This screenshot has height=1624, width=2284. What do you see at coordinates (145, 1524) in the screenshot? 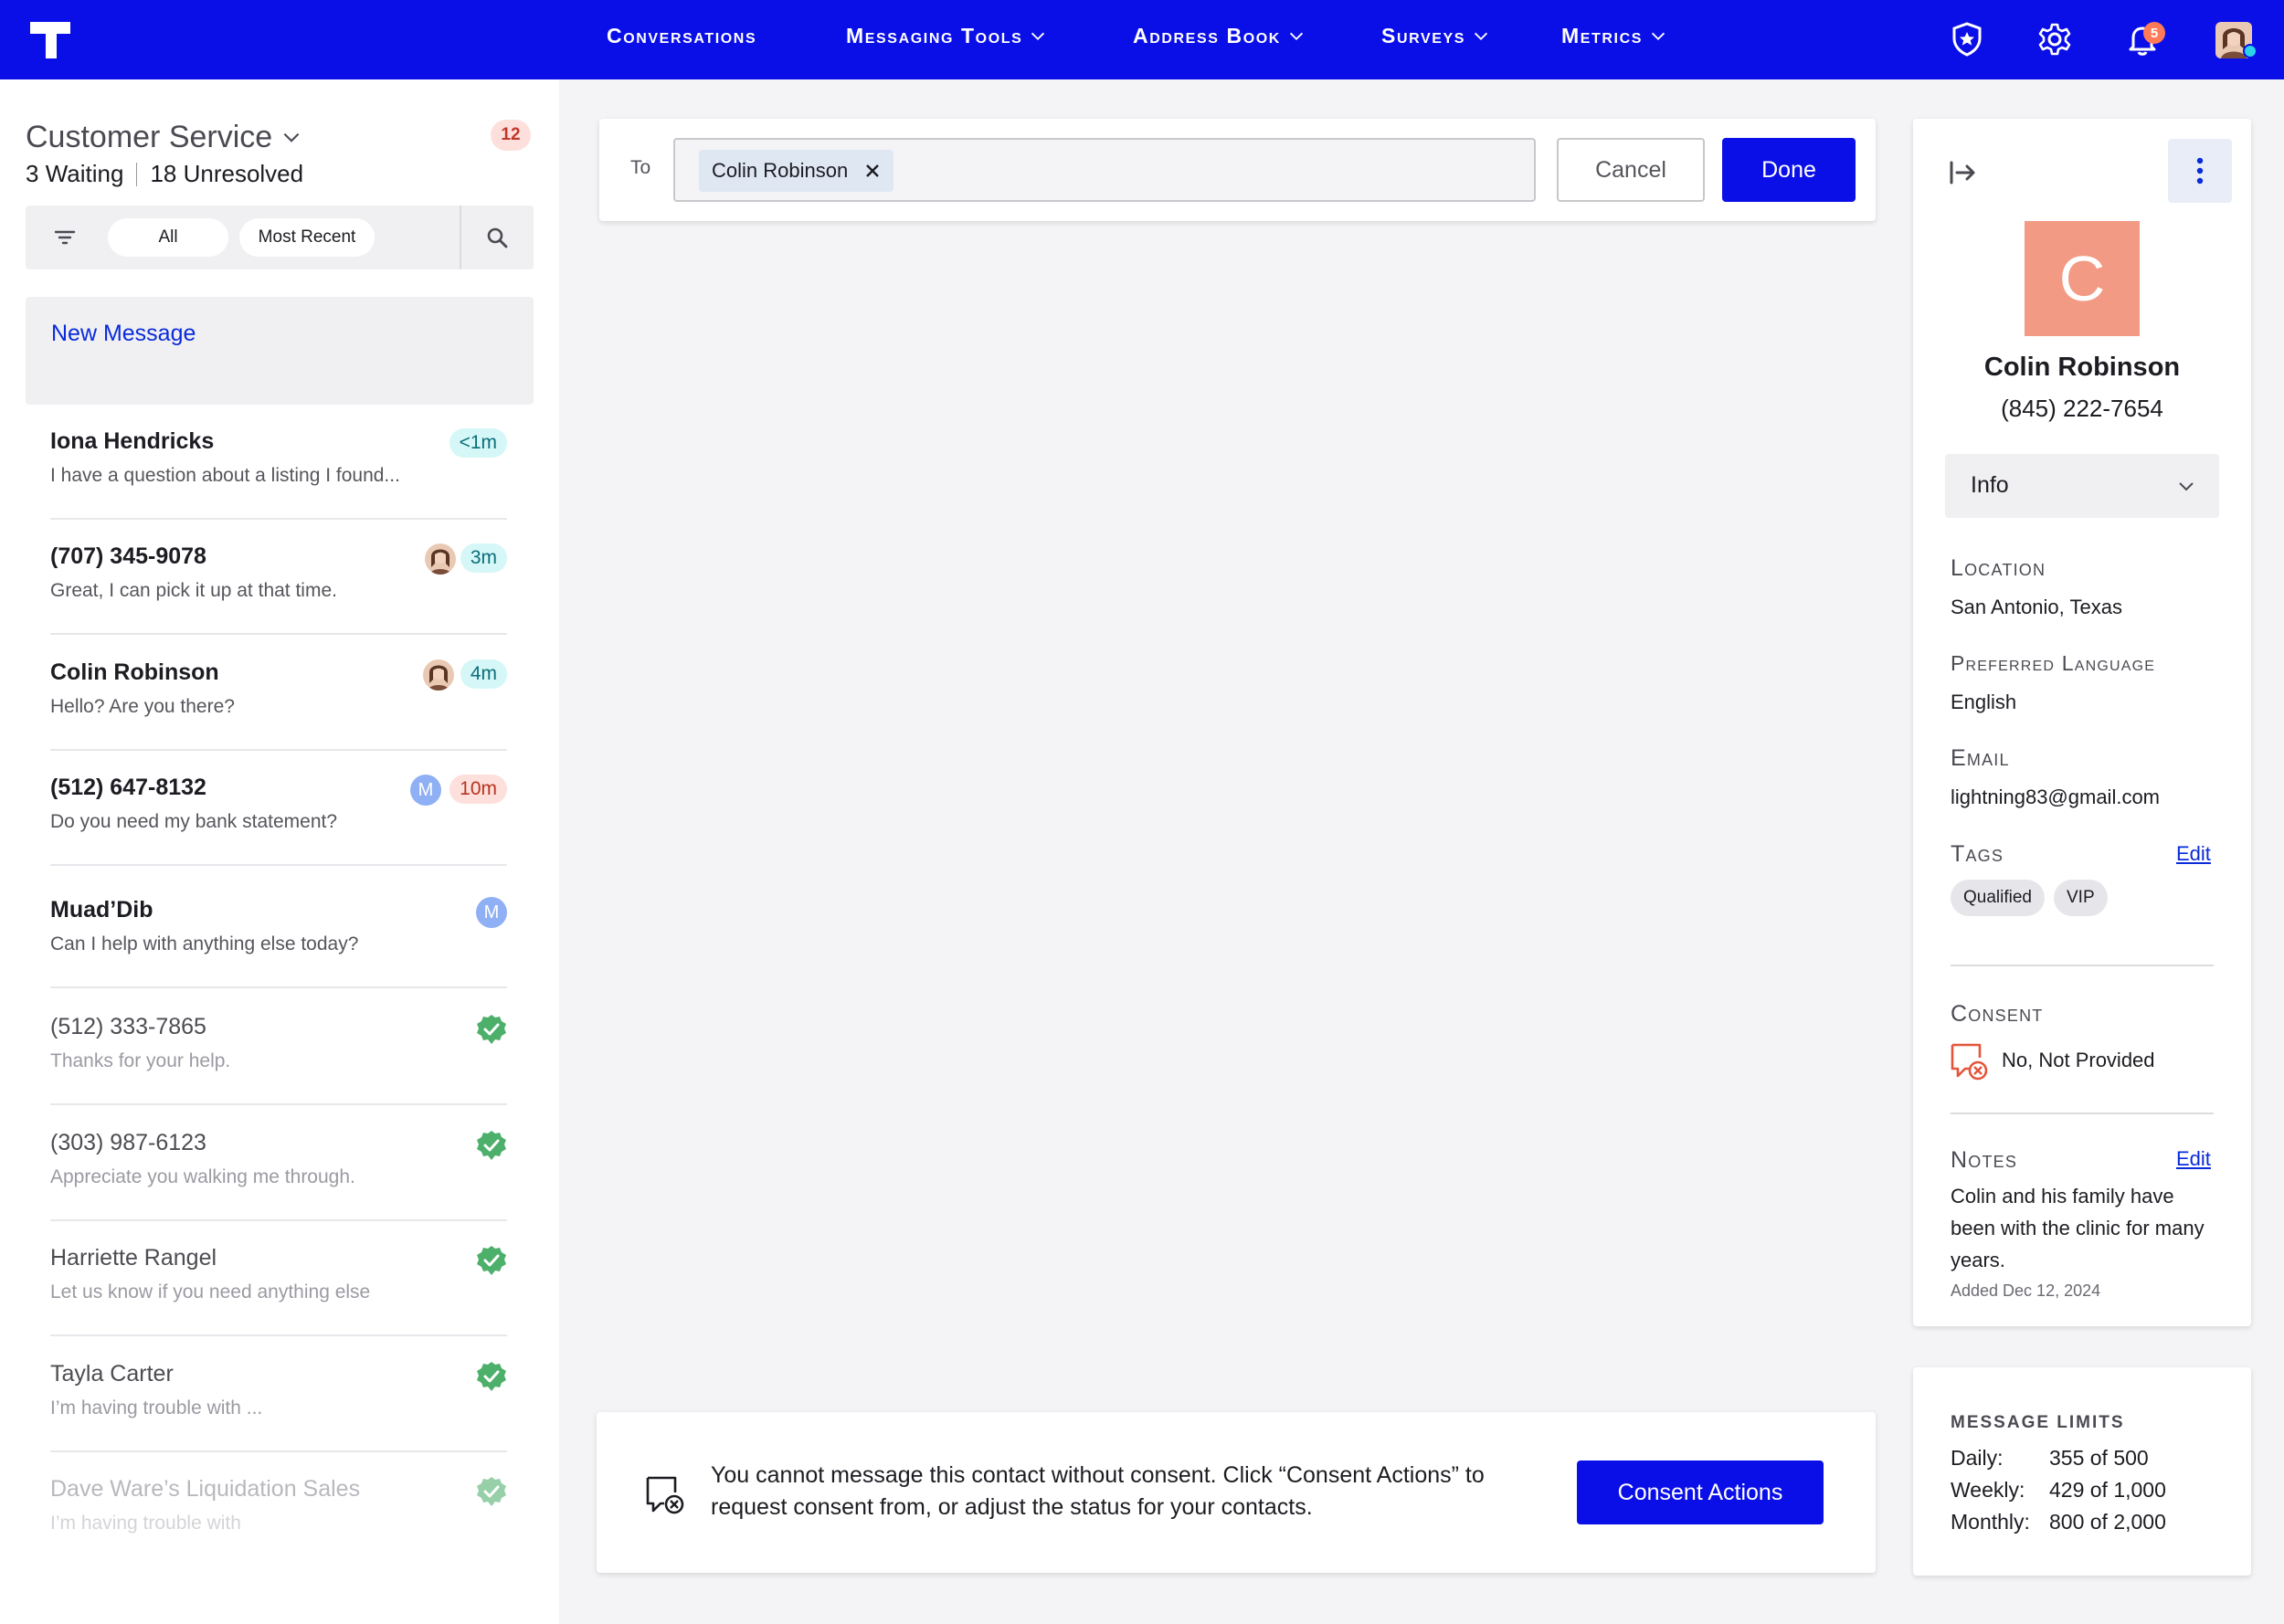
I see `conversation-preview: I’m having trouble with` at bounding box center [145, 1524].